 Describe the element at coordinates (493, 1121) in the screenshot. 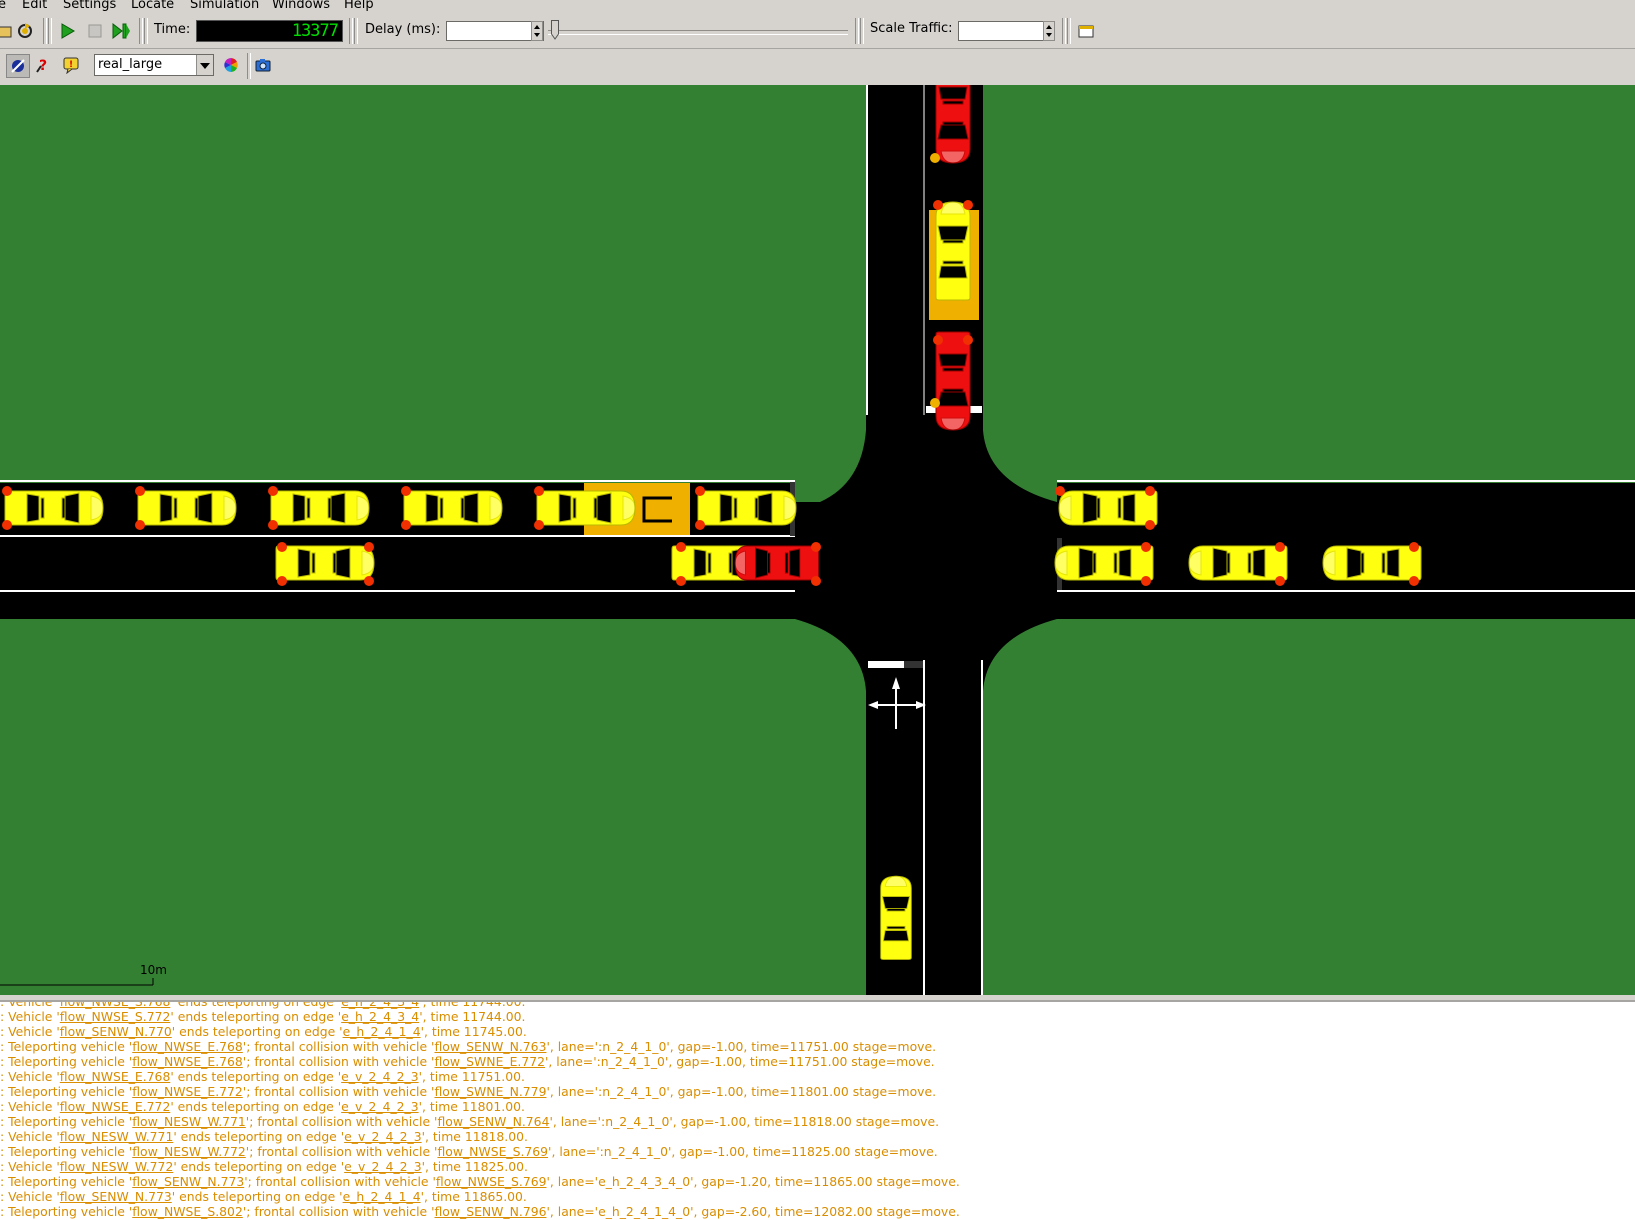

I see `message-link: flow_SENW_N.764` at that location.